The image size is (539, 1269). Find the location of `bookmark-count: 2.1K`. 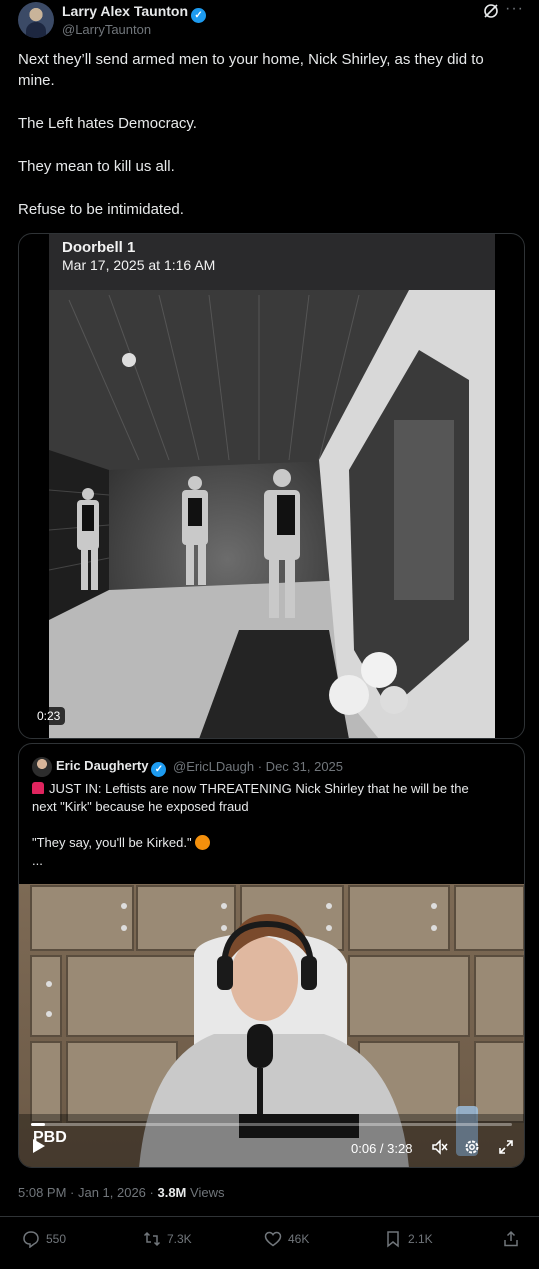

bookmark-count: 2.1K is located at coordinates (420, 1239).